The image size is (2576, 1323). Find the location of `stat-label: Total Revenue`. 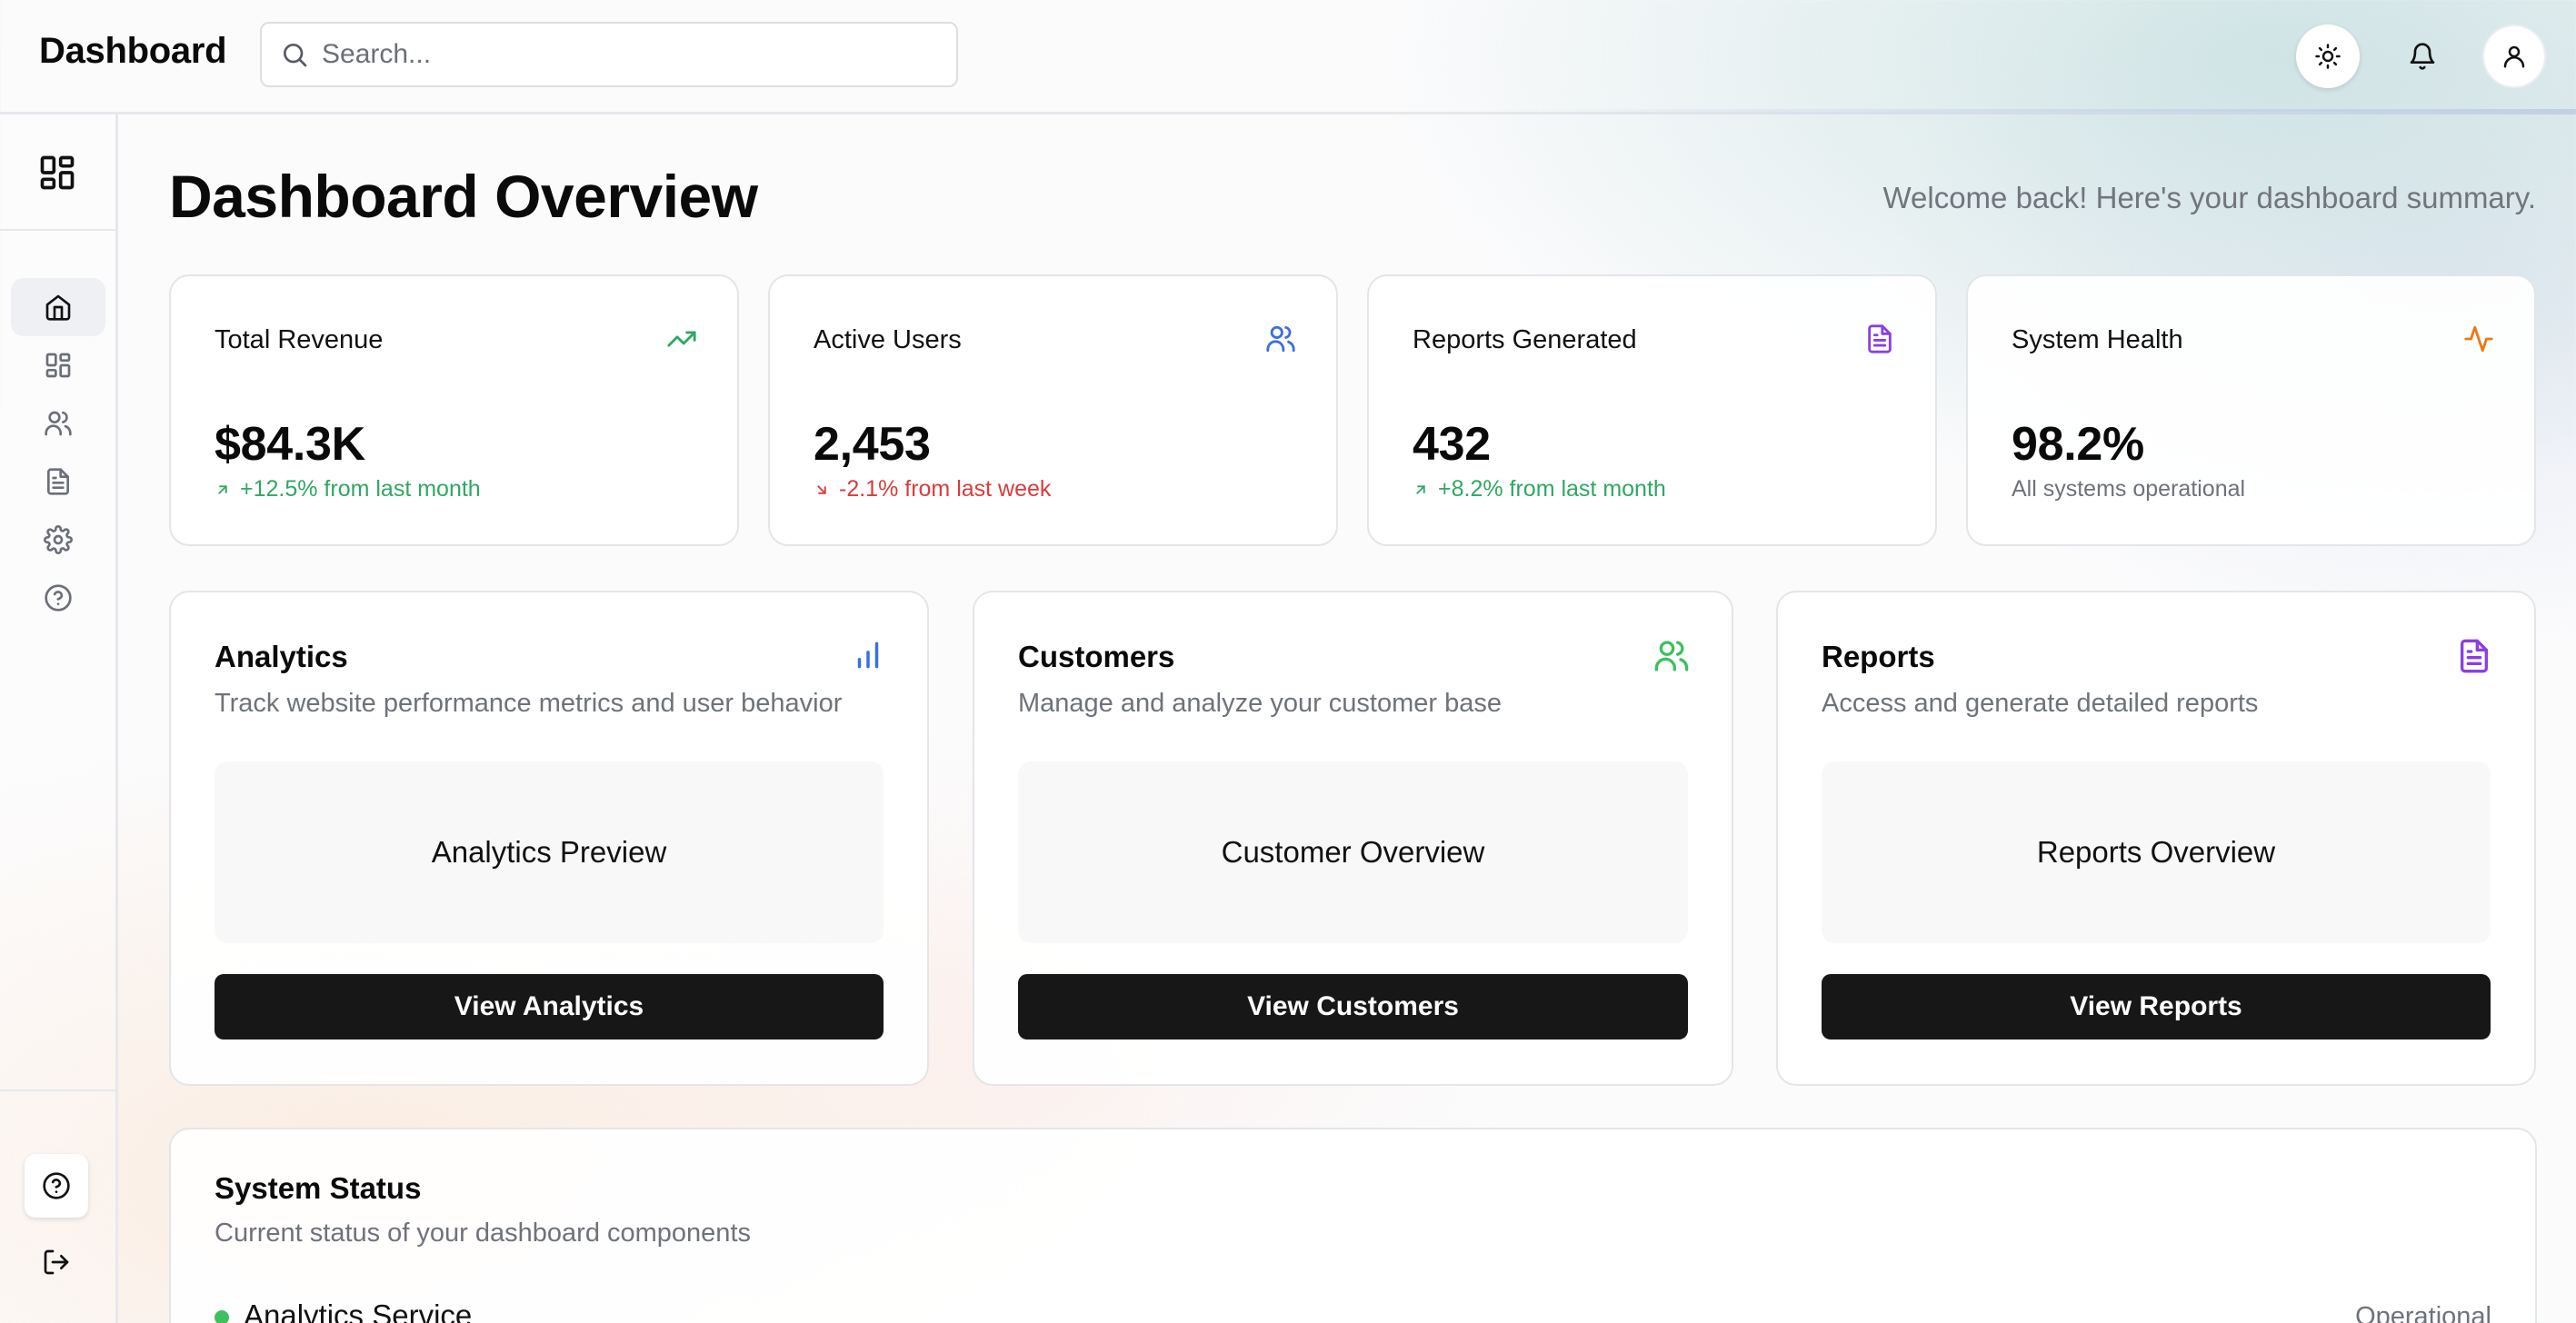

stat-label: Total Revenue is located at coordinates (299, 339).